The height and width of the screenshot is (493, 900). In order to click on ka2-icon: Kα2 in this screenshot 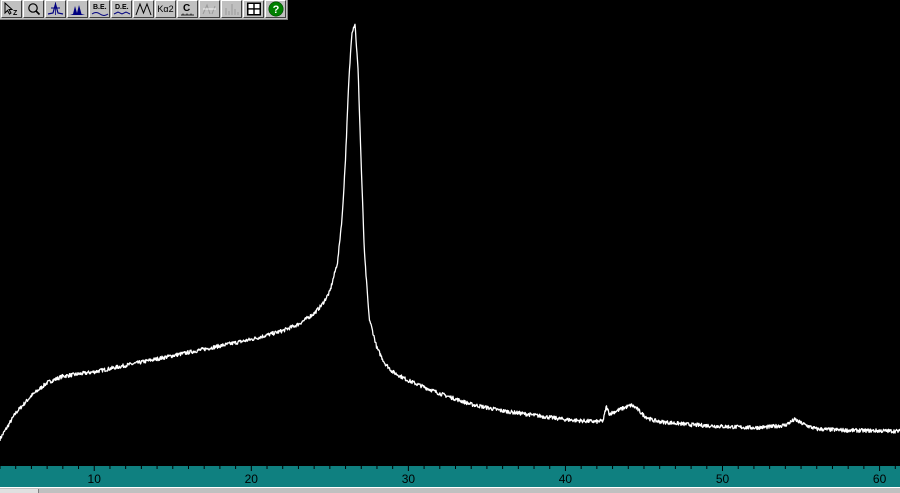, I will do `click(165, 8)`.